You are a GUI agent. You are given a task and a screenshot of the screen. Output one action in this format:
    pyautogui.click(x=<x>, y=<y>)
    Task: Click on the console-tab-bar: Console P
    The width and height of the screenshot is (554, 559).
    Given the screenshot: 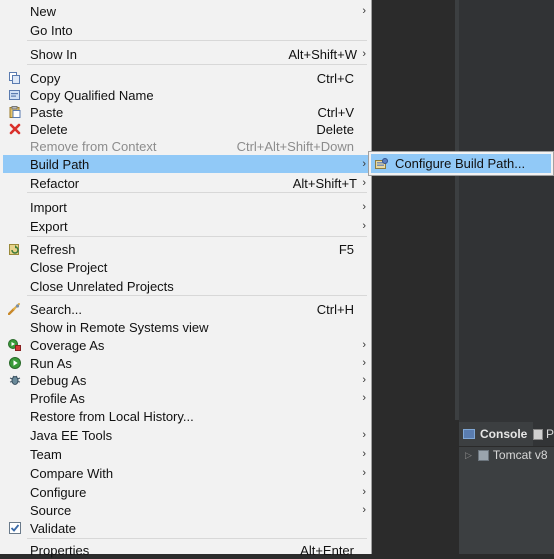 What is the action you would take?
    pyautogui.click(x=506, y=433)
    